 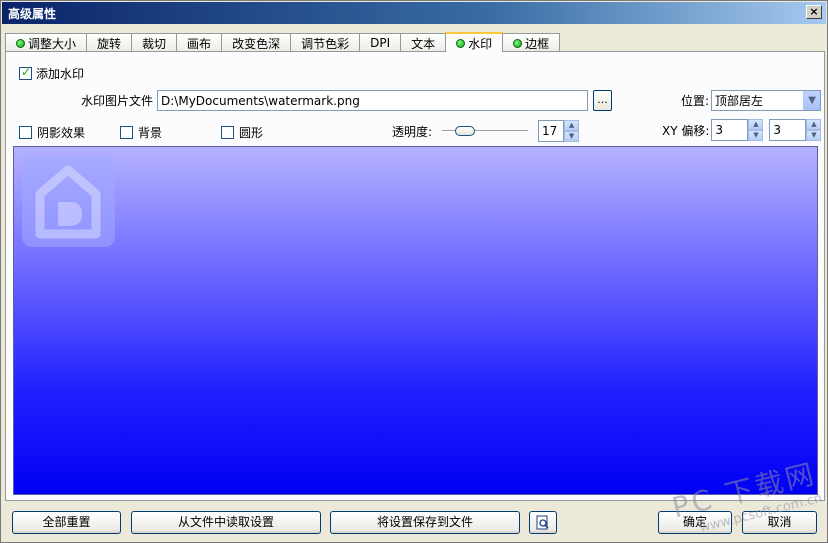 I want to click on tab-label: 改变色深, so click(x=256, y=43).